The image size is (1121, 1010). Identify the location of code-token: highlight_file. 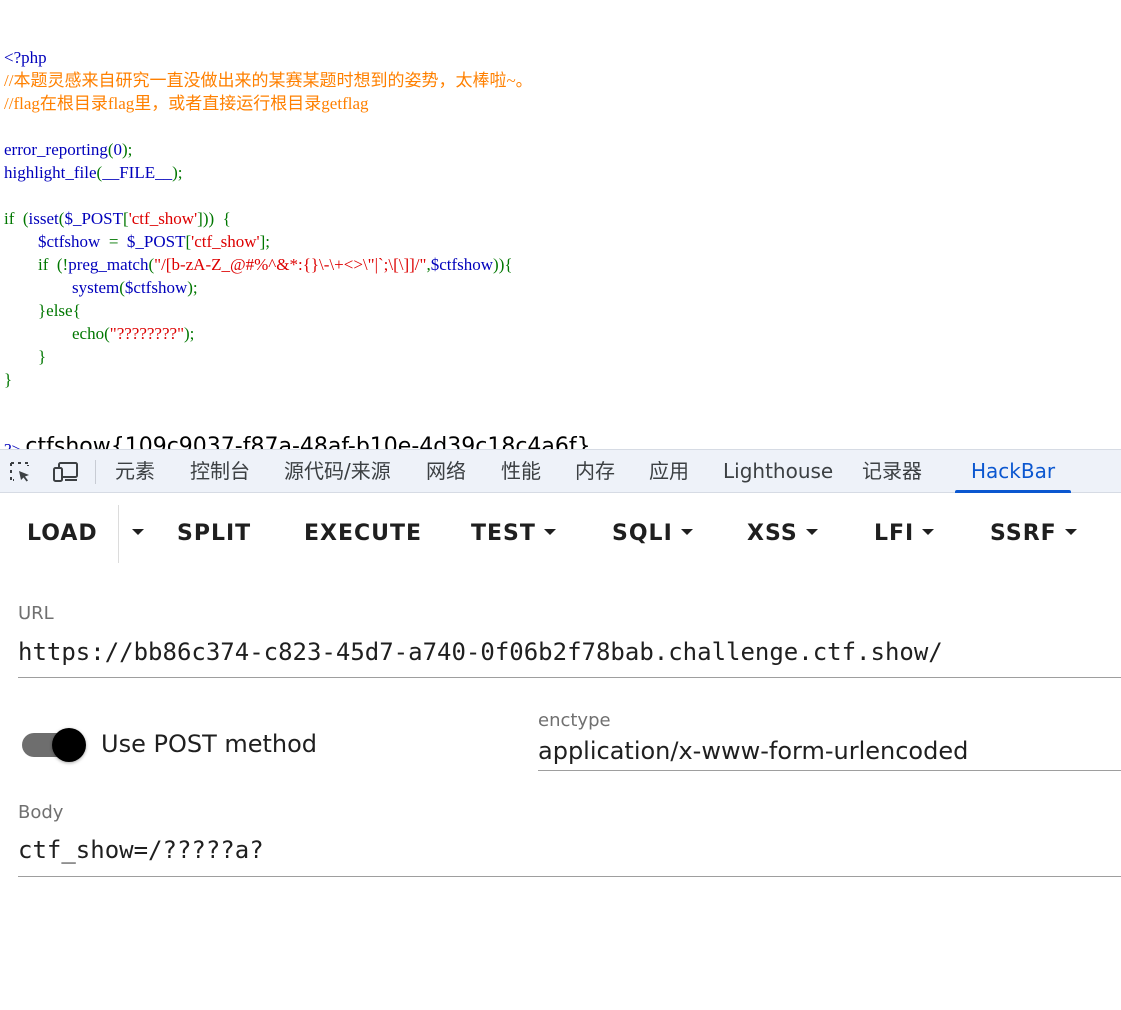
(50, 172).